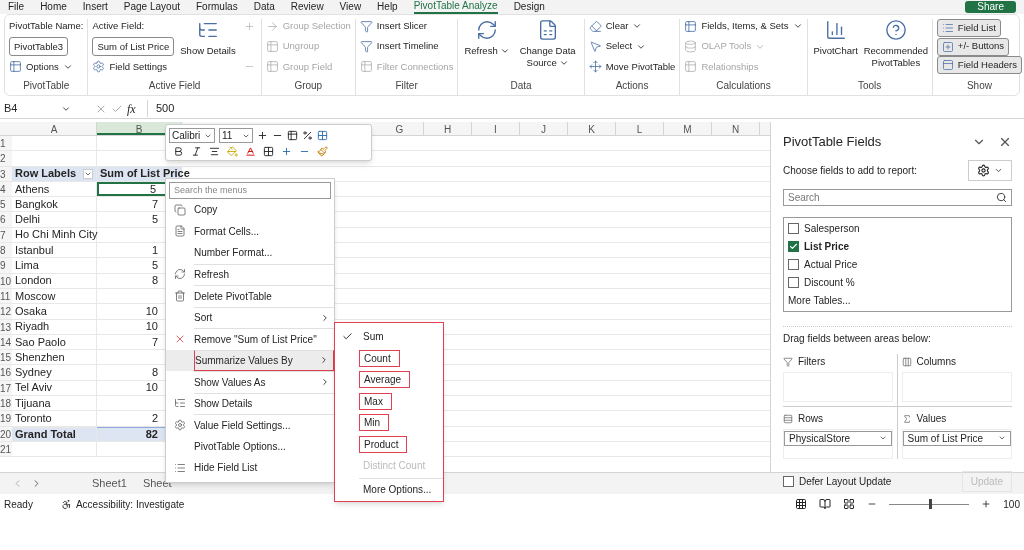 The width and height of the screenshot is (1024, 550). What do you see at coordinates (268, 151) in the screenshot?
I see `borders-icon` at bounding box center [268, 151].